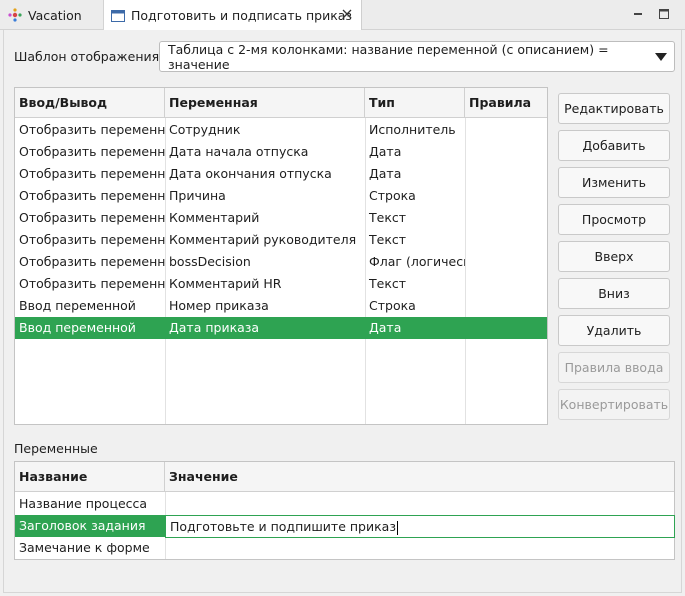  Describe the element at coordinates (55, 15) in the screenshot. I see `tab-label: Vacation` at that location.